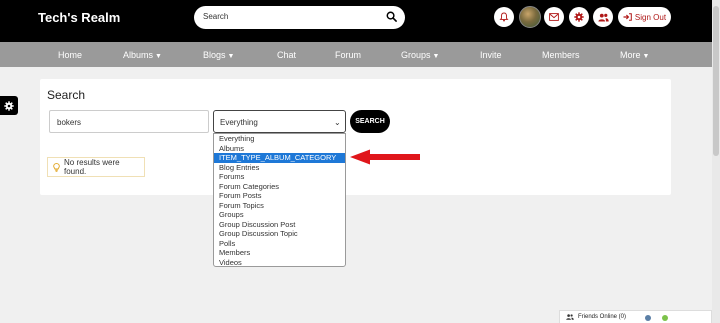  Describe the element at coordinates (299, 17) in the screenshot. I see `header-search-input: Search` at that location.